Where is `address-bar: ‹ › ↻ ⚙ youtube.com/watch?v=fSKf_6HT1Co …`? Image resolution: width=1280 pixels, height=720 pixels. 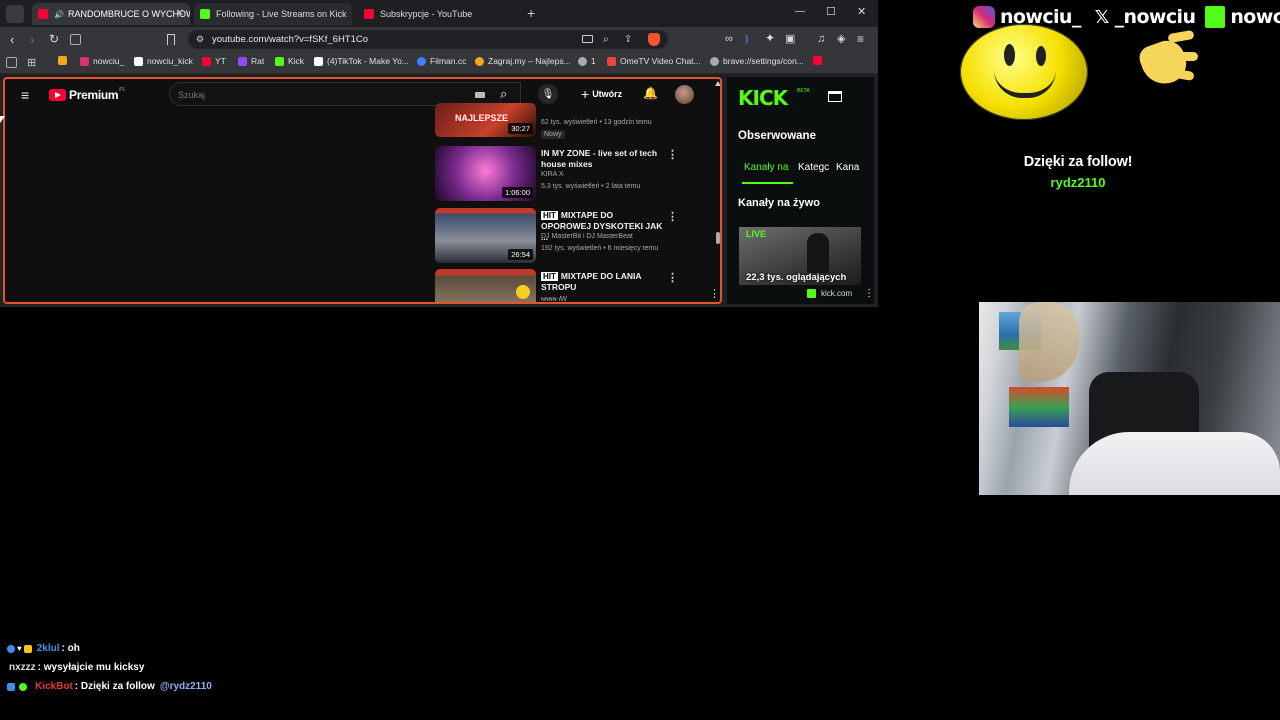 address-bar: ‹ › ↻ ⚙ youtube.com/watch?v=fSKf_6HT1Co … is located at coordinates (439, 39).